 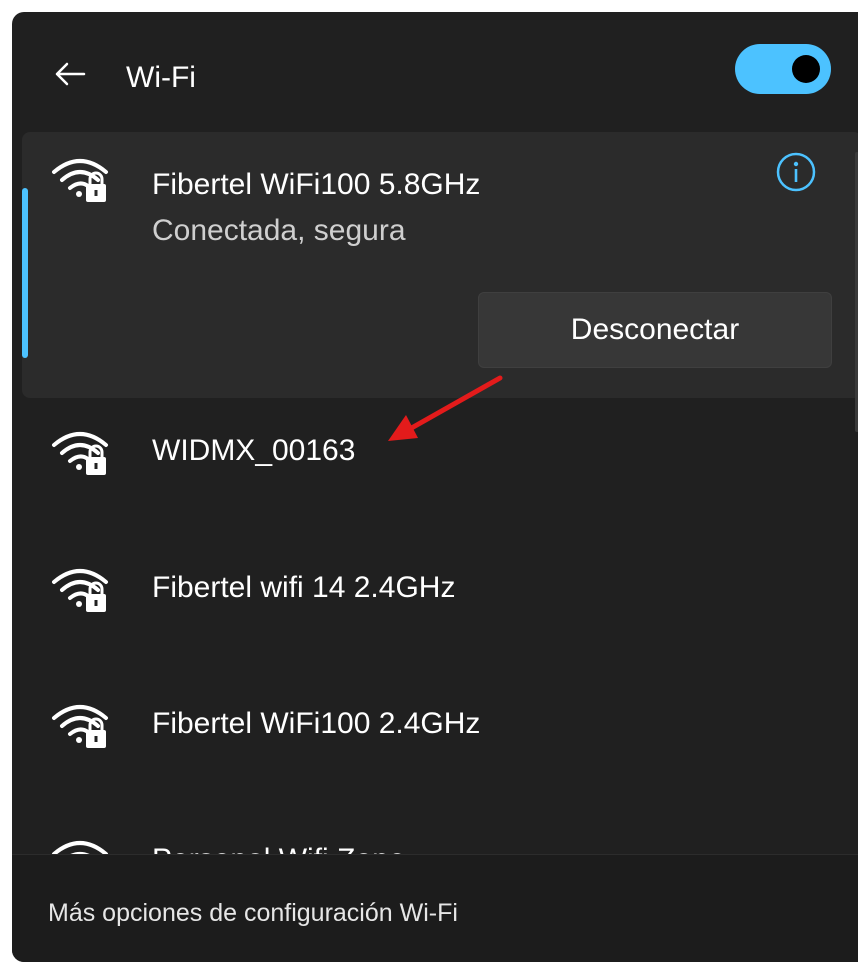 What do you see at coordinates (161, 77) in the screenshot?
I see `page-title: Wi-Fi` at bounding box center [161, 77].